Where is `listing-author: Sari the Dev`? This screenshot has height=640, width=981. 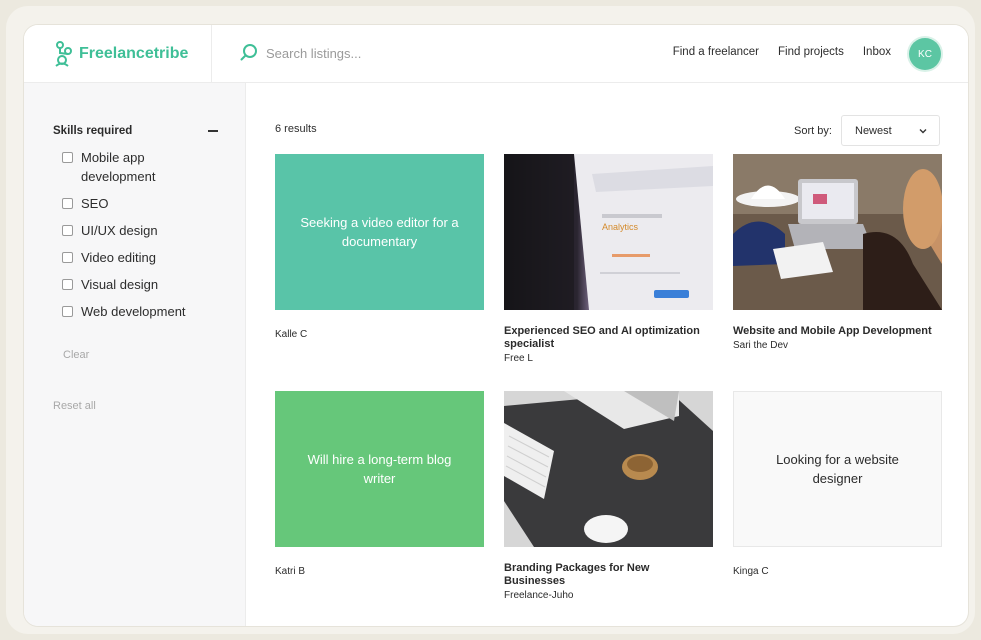
listing-author: Sari the Dev is located at coordinates (761, 345).